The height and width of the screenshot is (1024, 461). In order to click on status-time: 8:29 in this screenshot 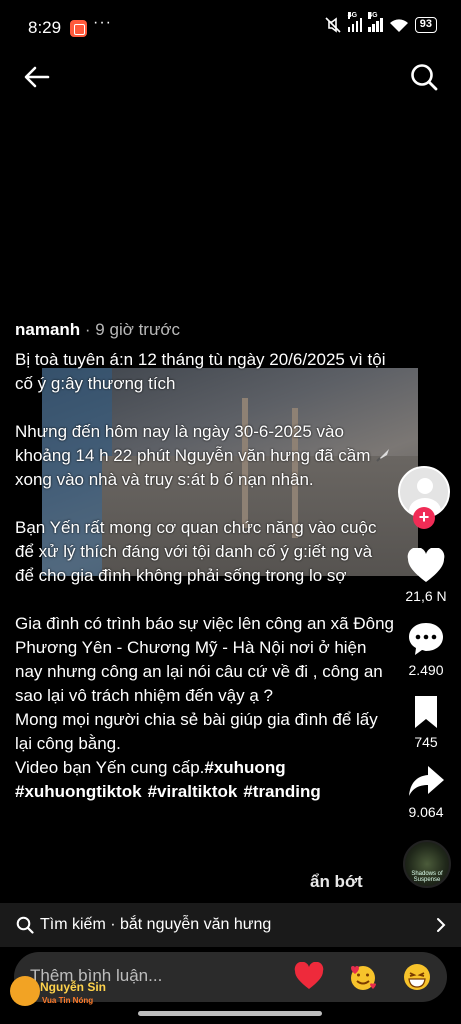, I will do `click(45, 27)`.